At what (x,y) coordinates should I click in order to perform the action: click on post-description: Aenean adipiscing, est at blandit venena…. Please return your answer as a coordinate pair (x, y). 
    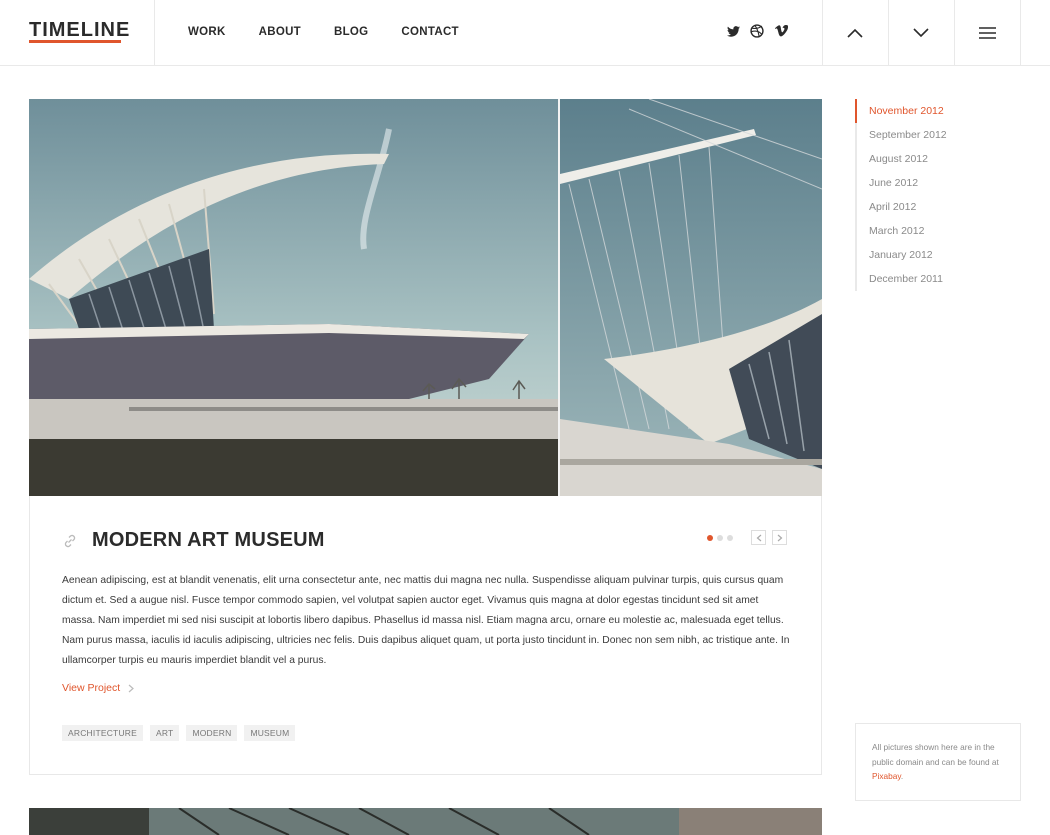
    Looking at the image, I should click on (426, 620).